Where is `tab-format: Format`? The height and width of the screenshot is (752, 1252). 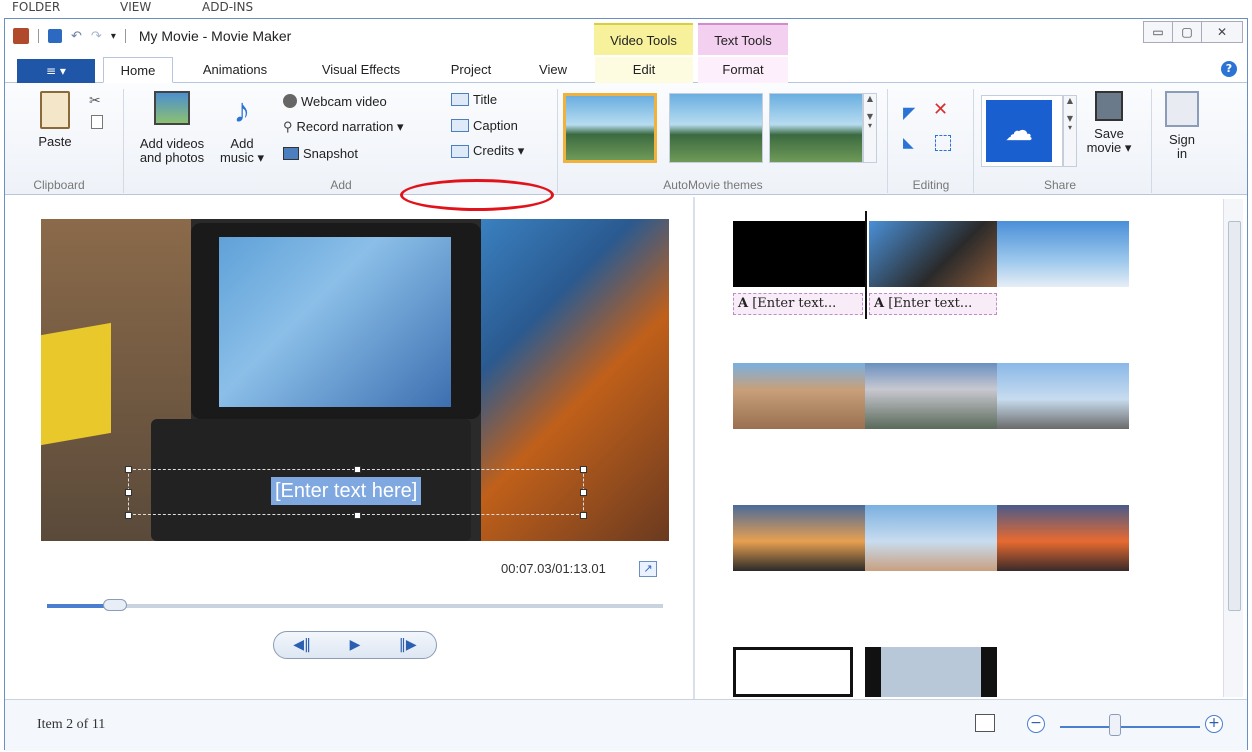 tab-format: Format is located at coordinates (743, 70).